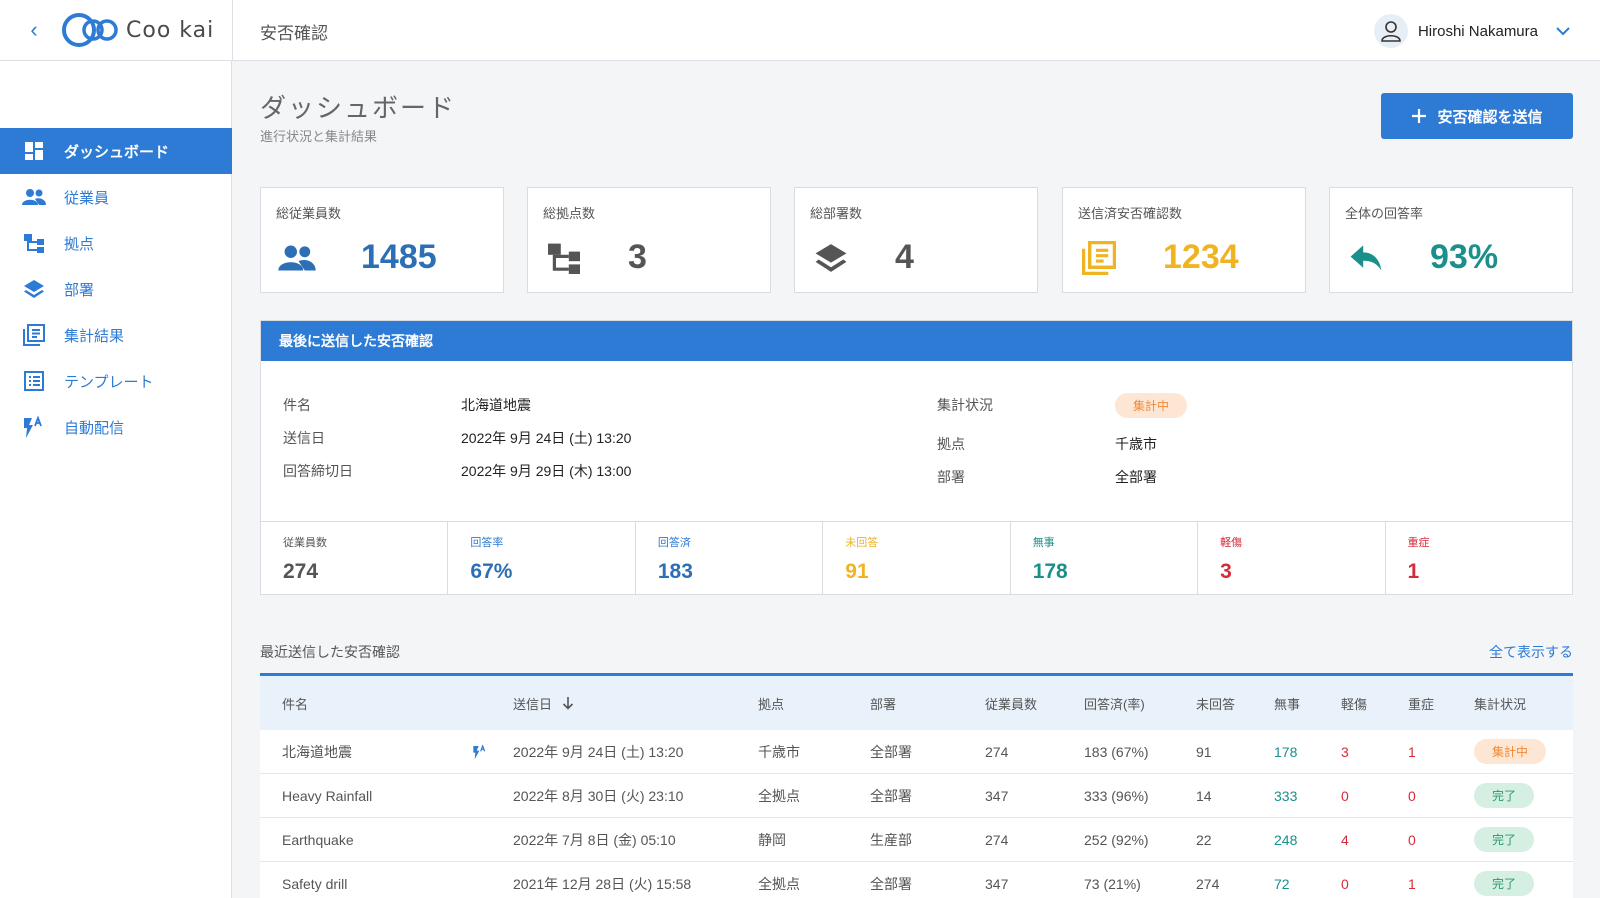 The height and width of the screenshot is (898, 1600). Describe the element at coordinates (997, 839) in the screenshot. I see `row-employees: 274` at that location.